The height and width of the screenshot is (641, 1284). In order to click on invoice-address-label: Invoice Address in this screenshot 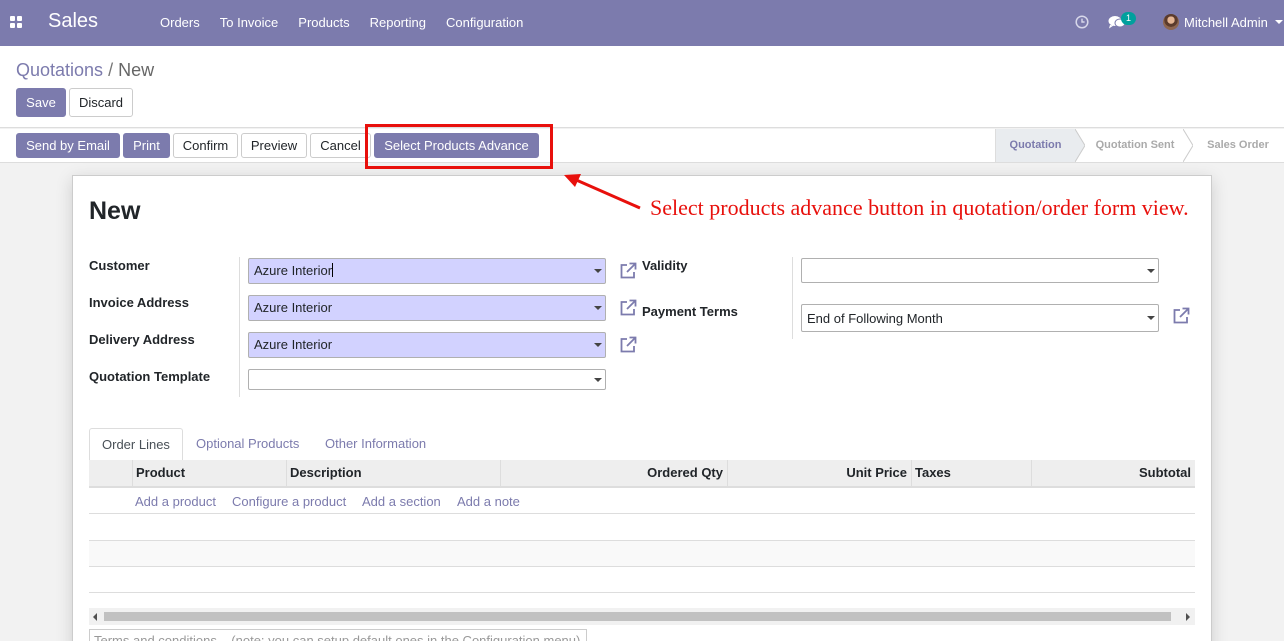, I will do `click(139, 302)`.